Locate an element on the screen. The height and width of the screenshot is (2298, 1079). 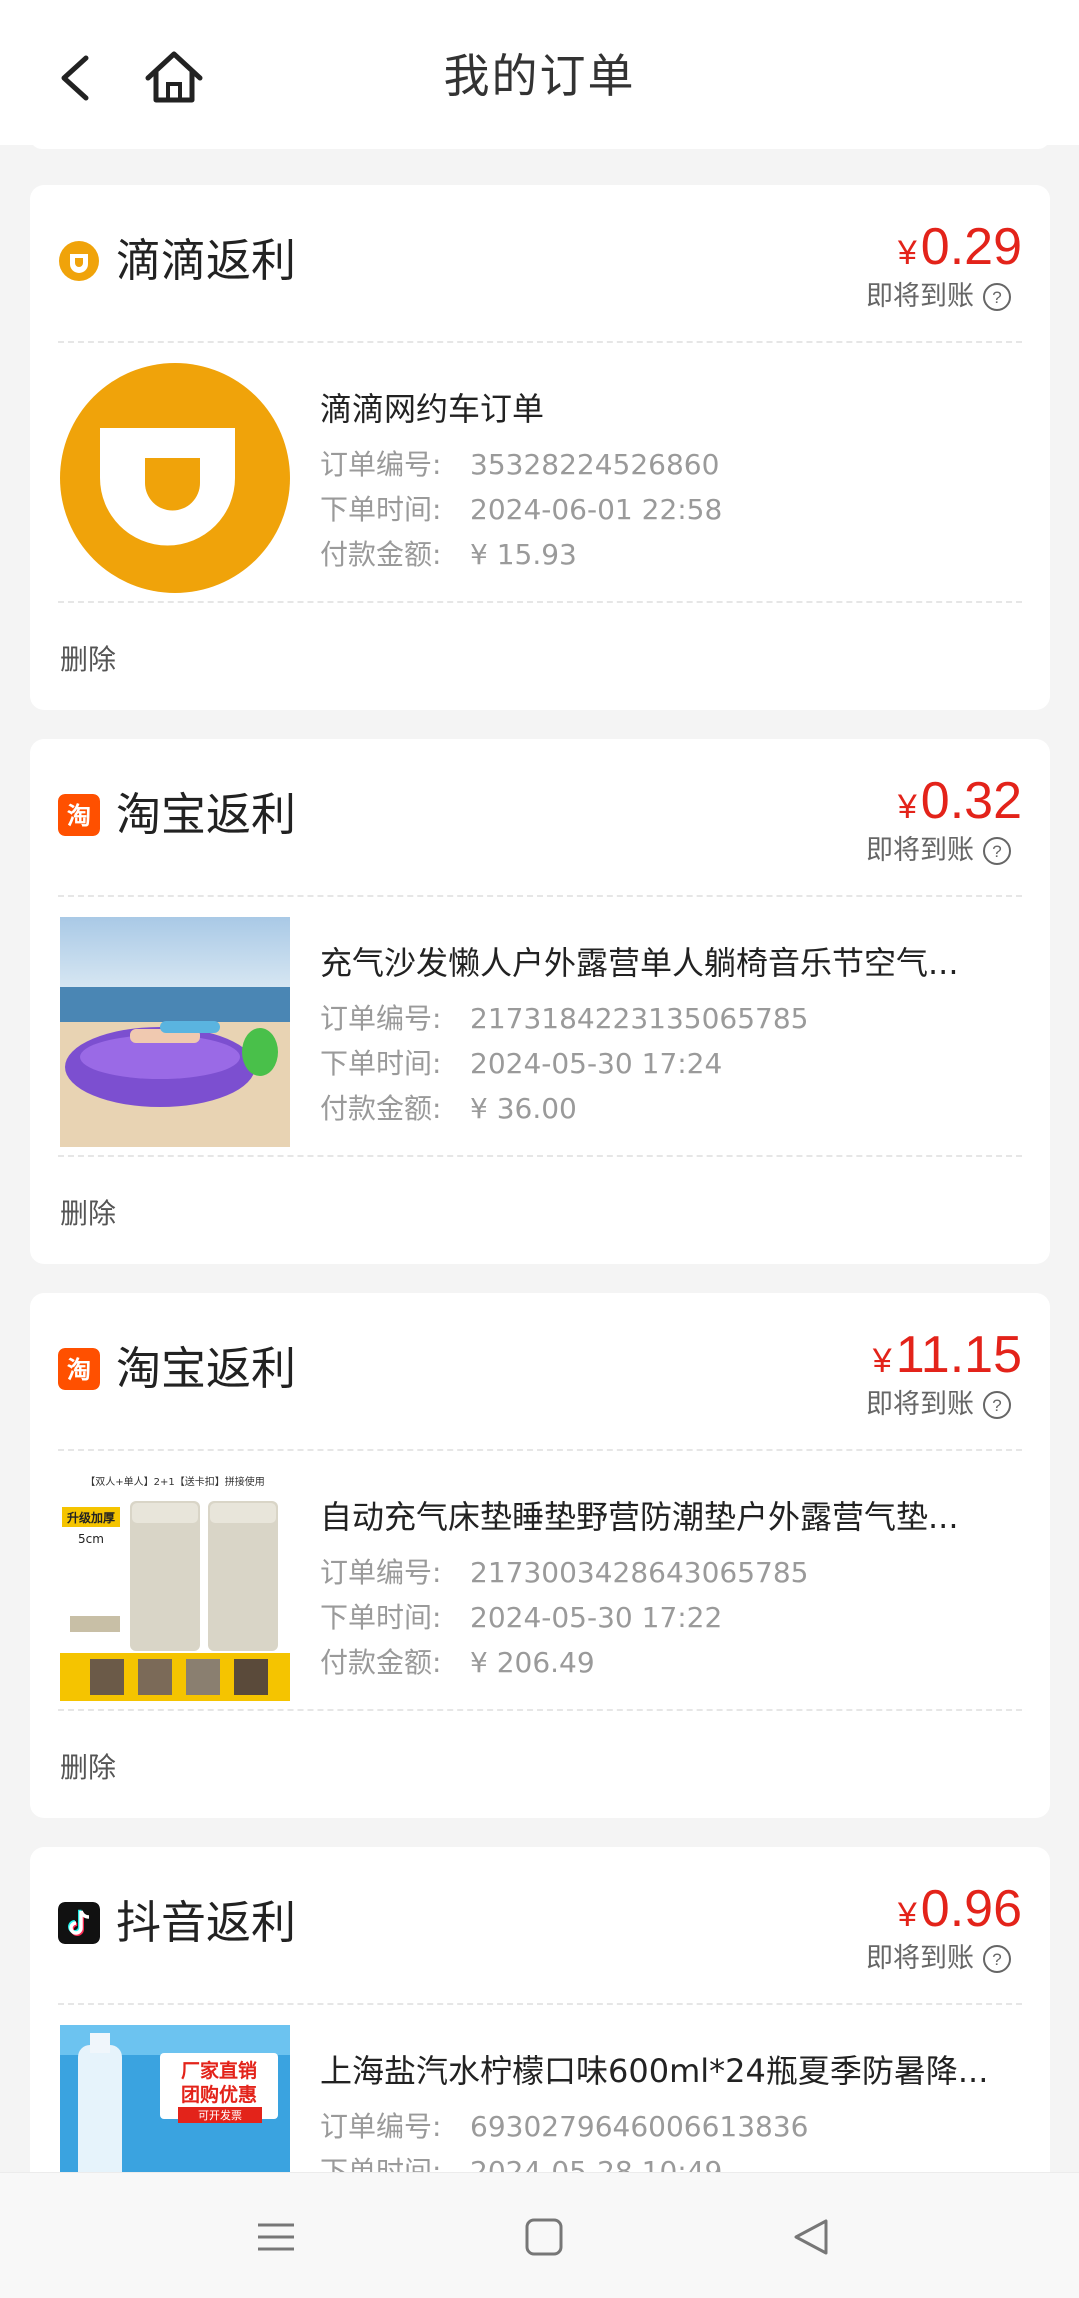
air-mattress-photo: 【双人+单人】2+1【送卡扣】拼接使用 升级加厚 5cm is located at coordinates (175, 1586).